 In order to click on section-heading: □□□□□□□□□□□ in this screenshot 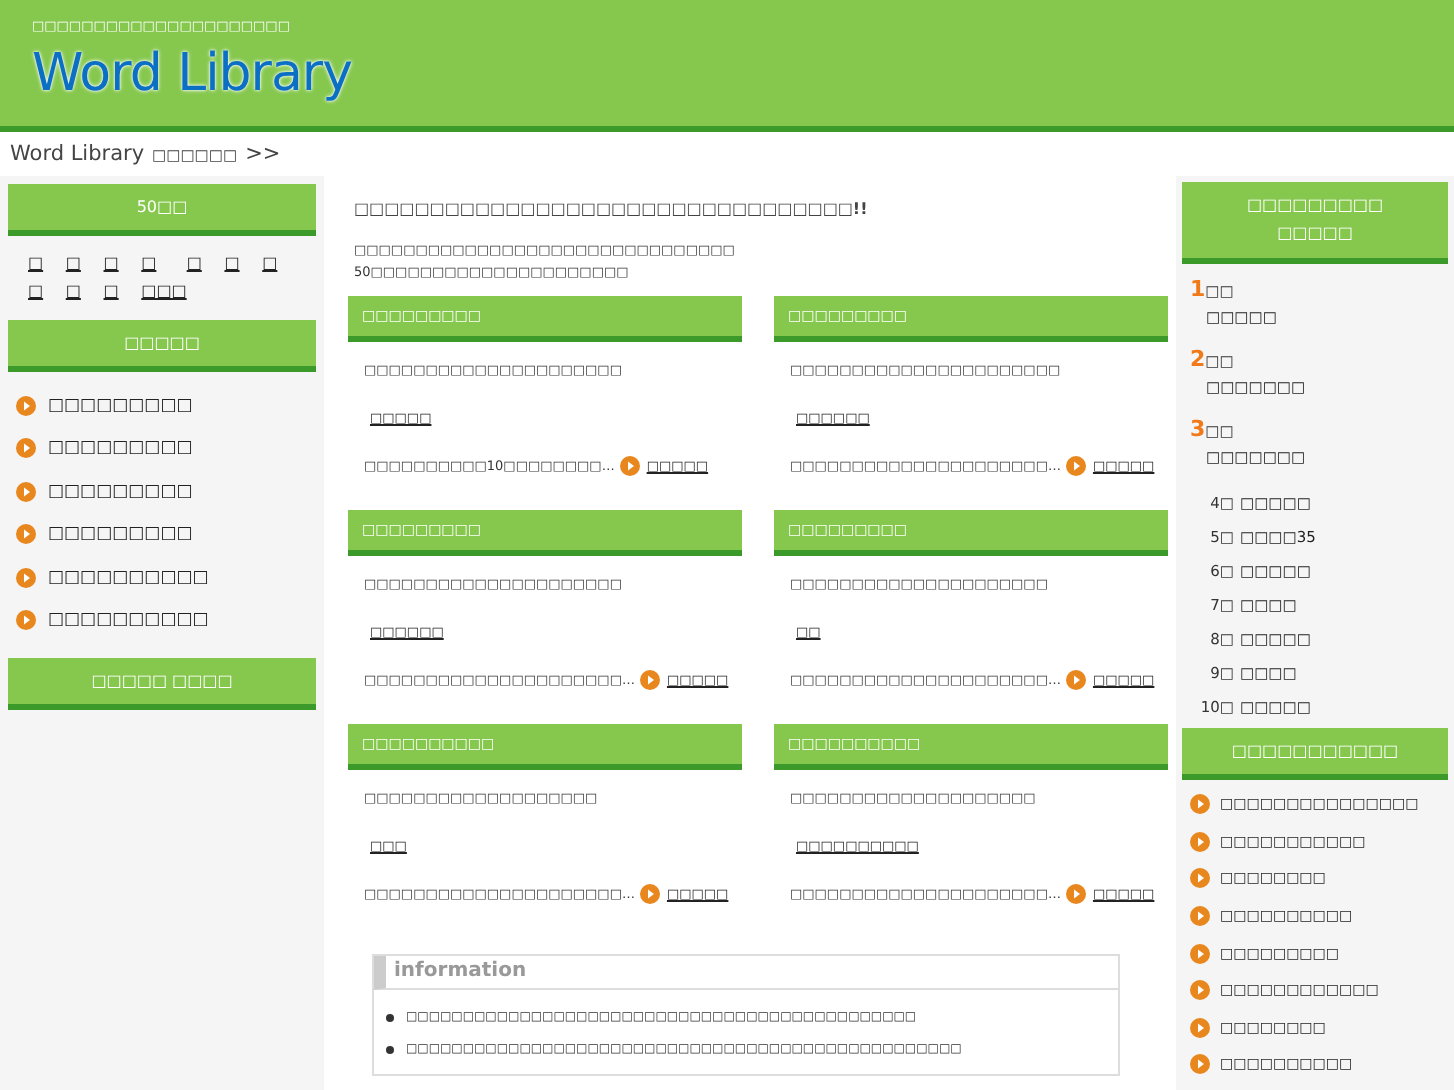, I will do `click(1315, 754)`.